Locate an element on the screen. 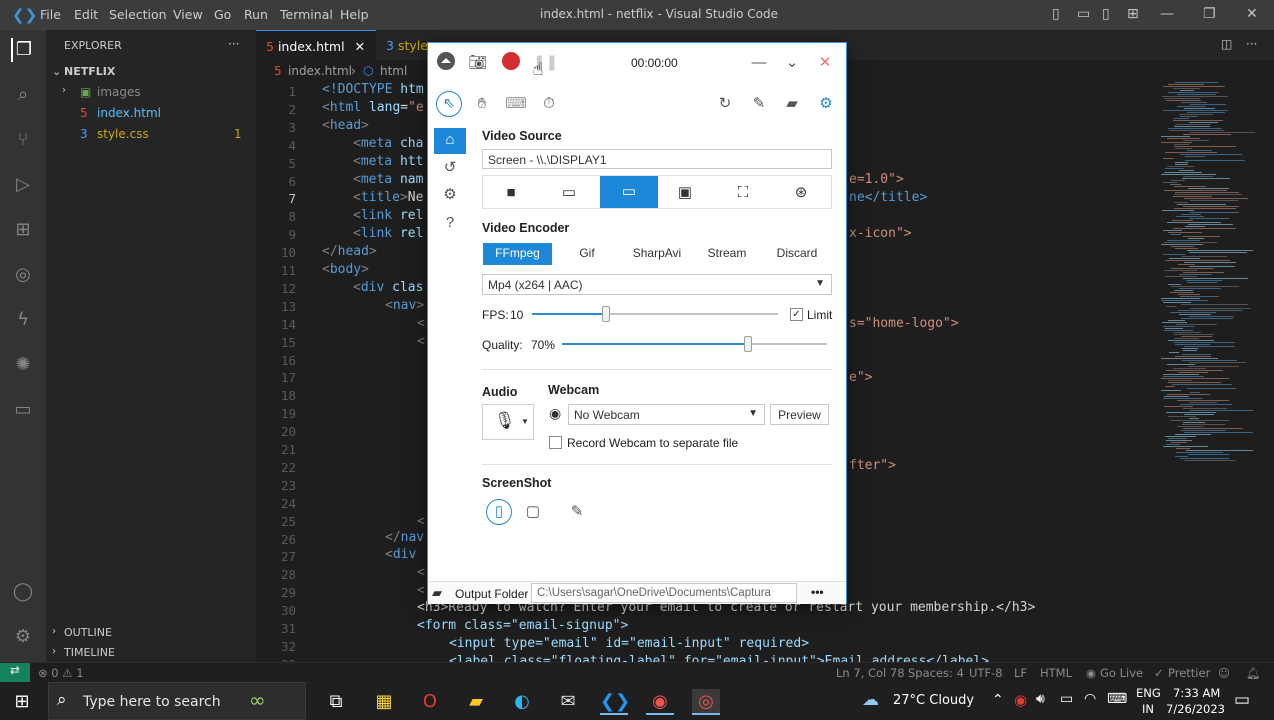 This screenshot has height=720, width=1274. source-control-icon: ⑂ is located at coordinates (23, 140).